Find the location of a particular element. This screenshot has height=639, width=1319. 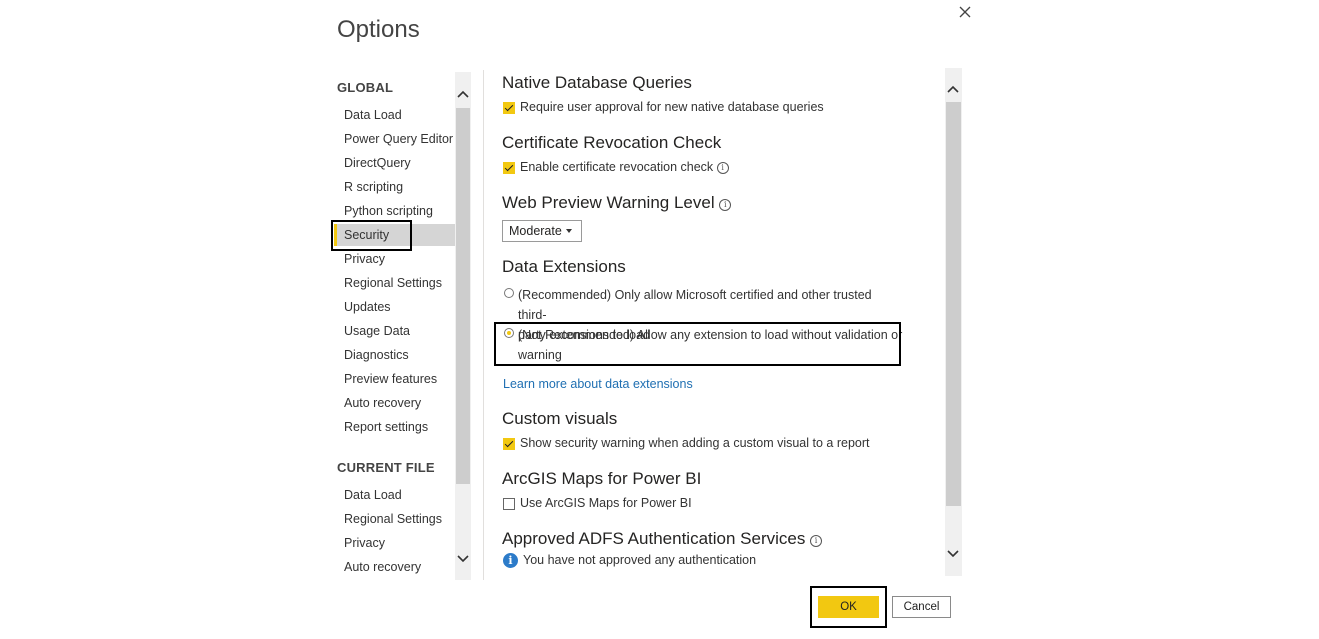

nav-item-usage-data: Usage Data is located at coordinates (394, 331).